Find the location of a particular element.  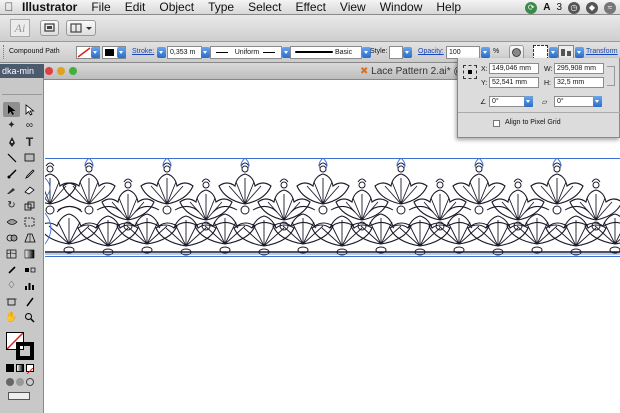

type-icon: T is located at coordinates (29, 141).